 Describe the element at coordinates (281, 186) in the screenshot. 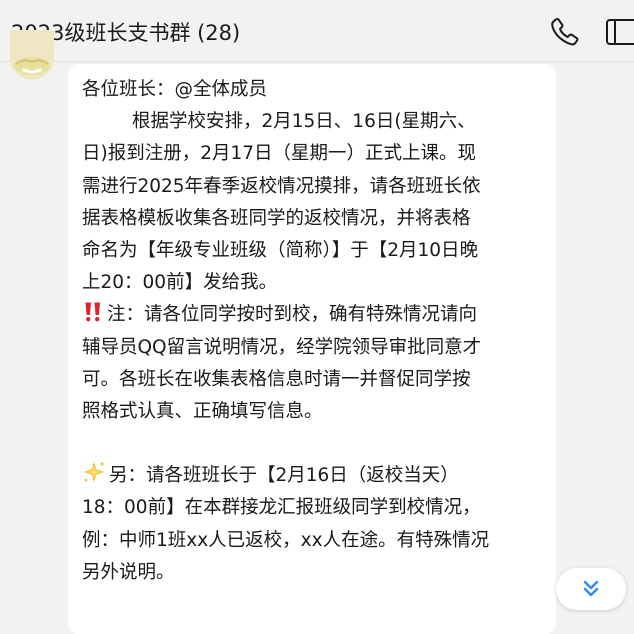

I see `message-line: 需进行2025年春季返校情况摸排，请各班班长依` at that location.